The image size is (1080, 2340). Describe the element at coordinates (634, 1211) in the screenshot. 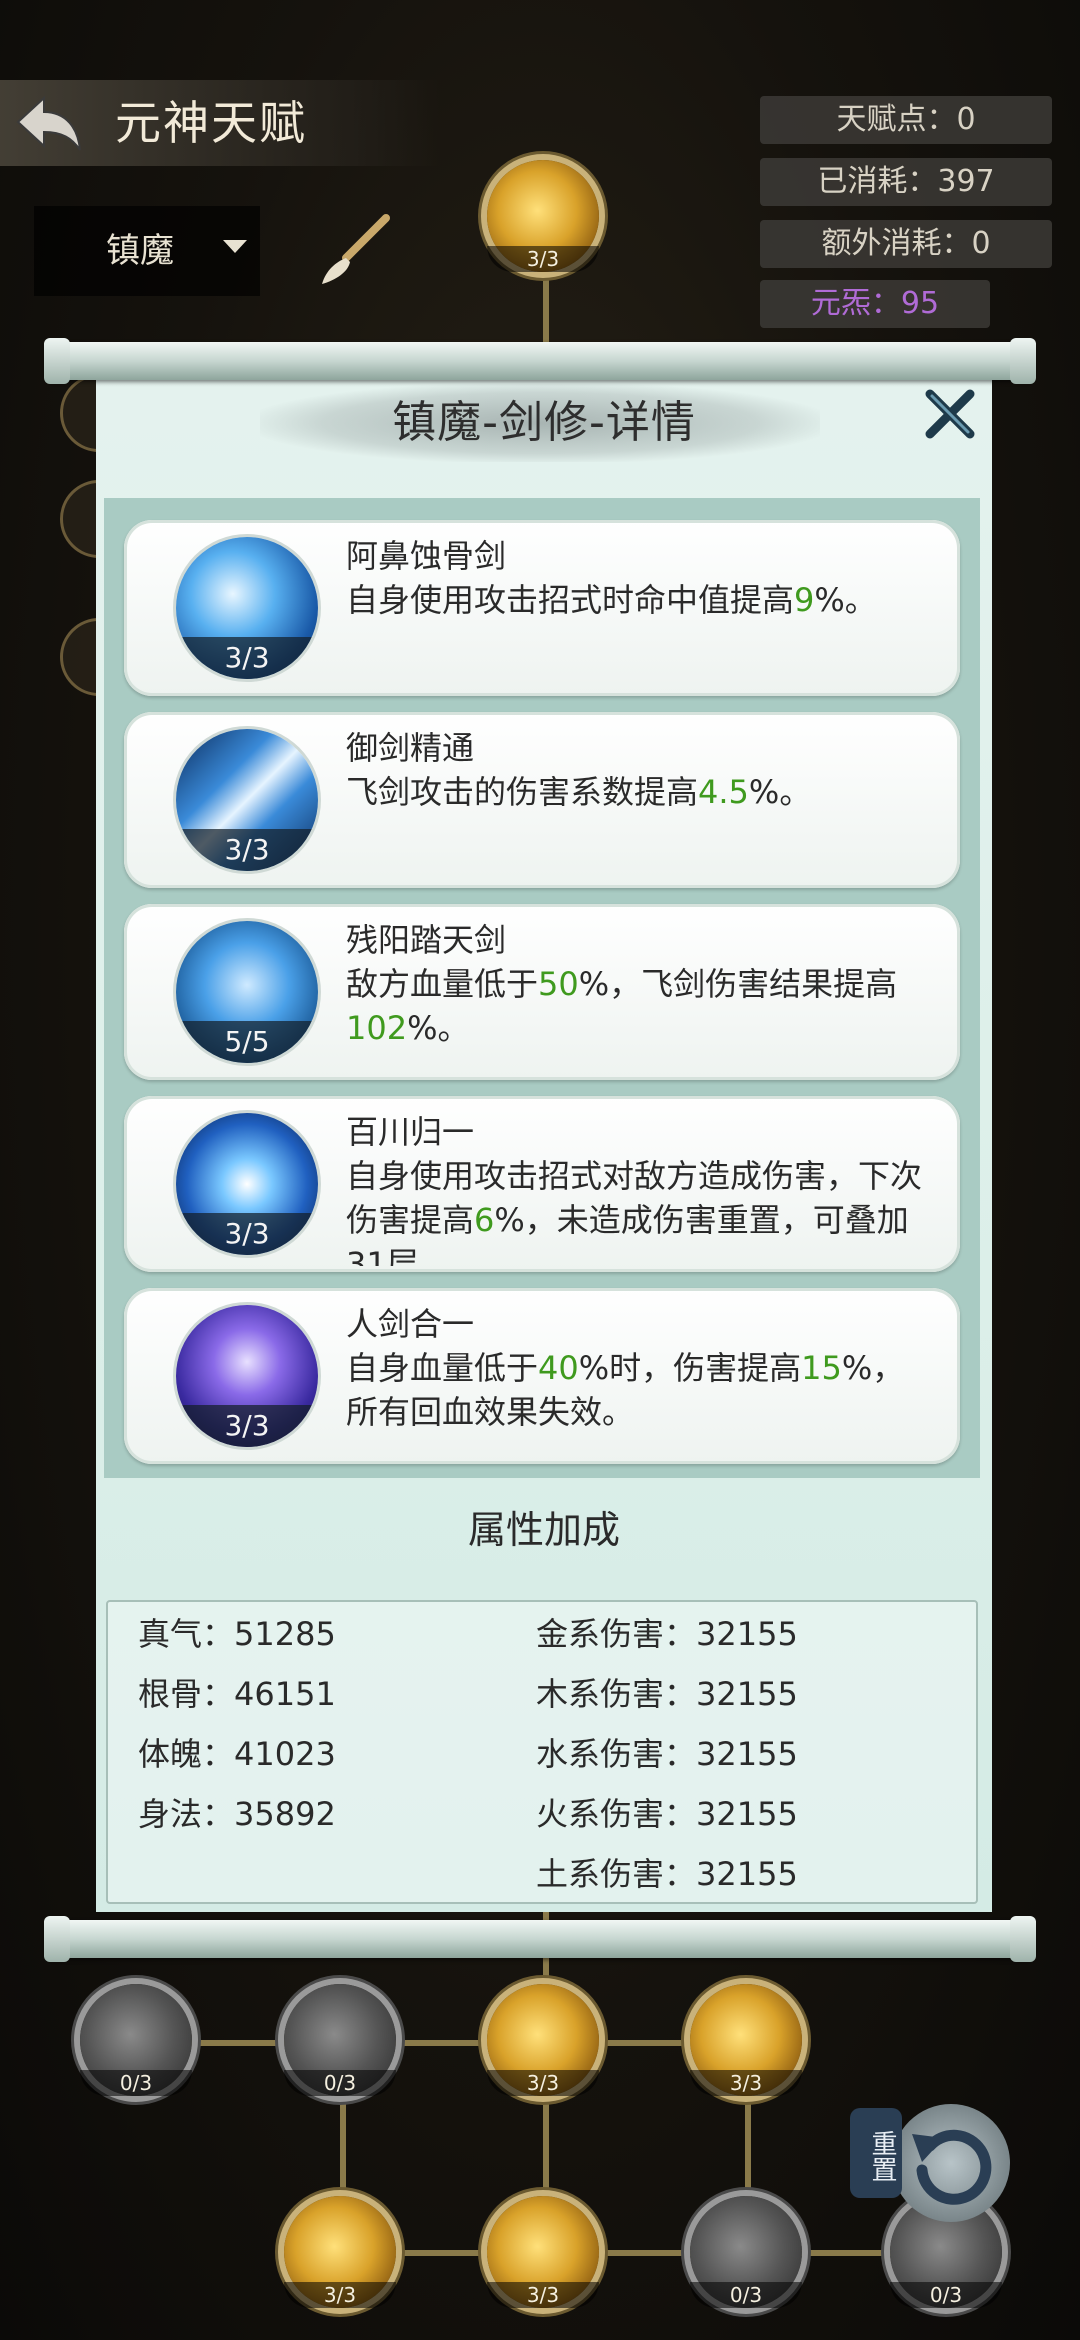

I see `skill-desc: 自身使用攻击招式对敌方造成伤害，下次伤害提高6%，未造成伤害重置，可叠加31层。` at that location.